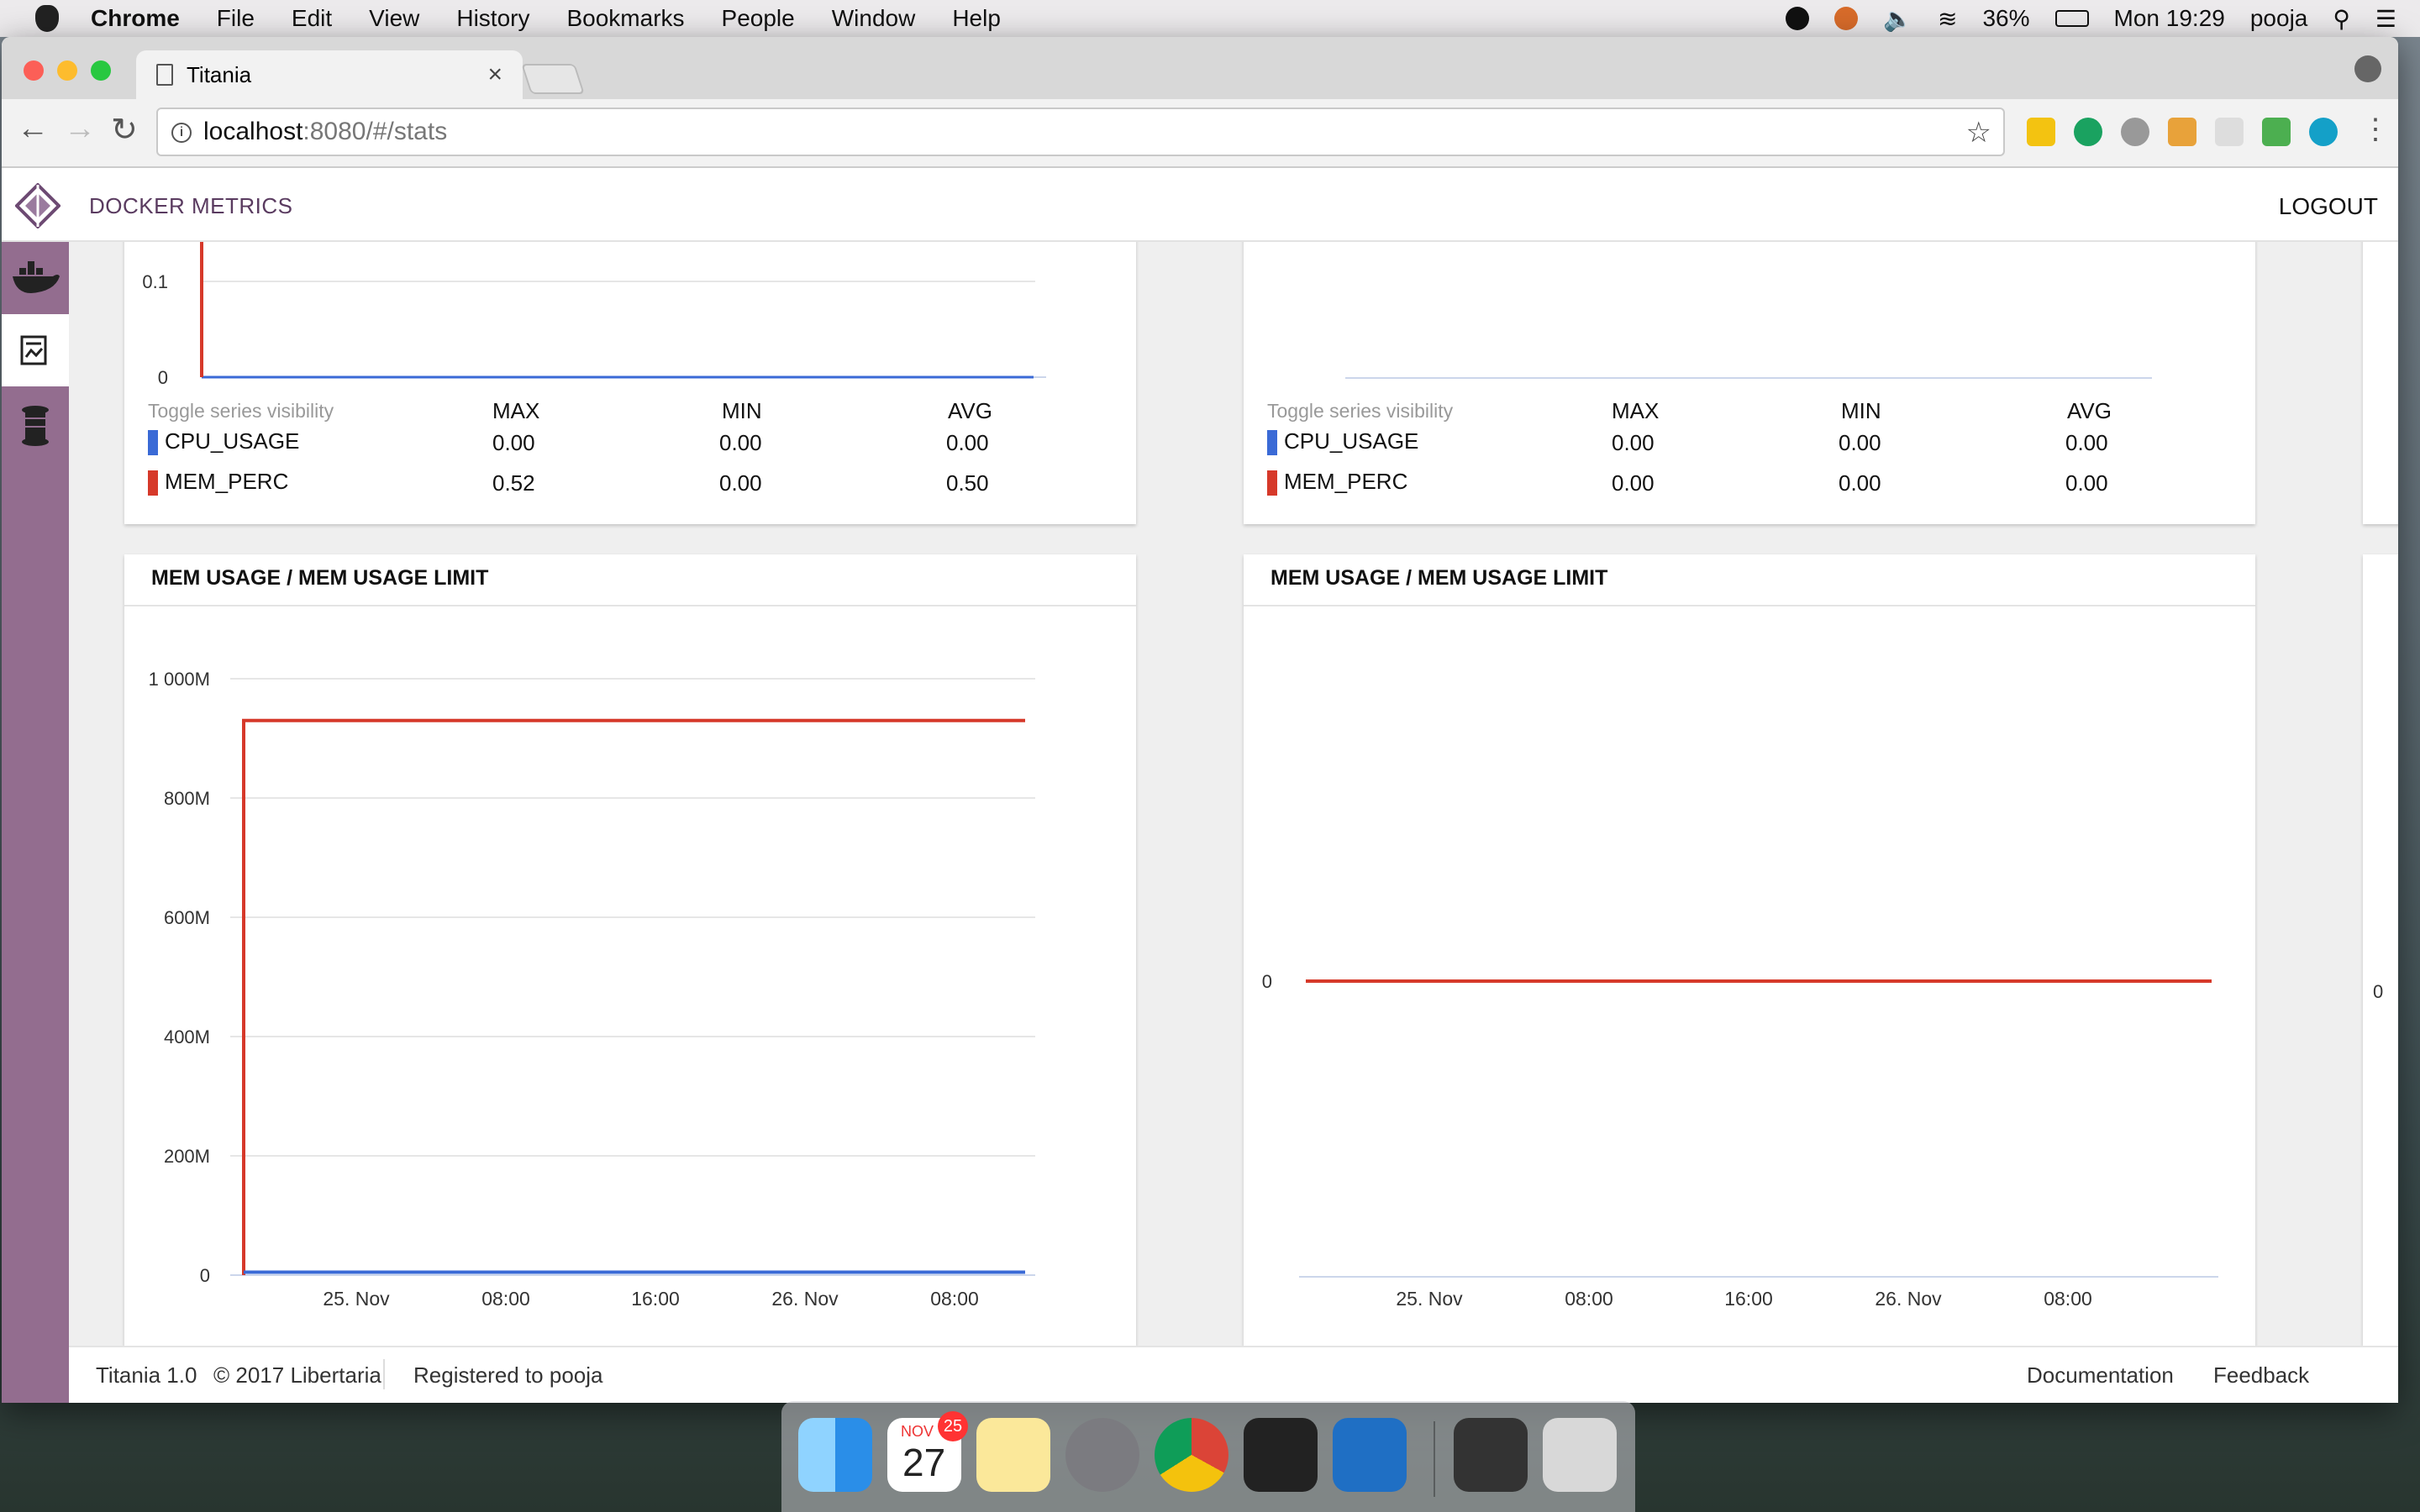 The width and height of the screenshot is (2420, 1512). I want to click on system-preferences-icon, so click(1102, 1455).